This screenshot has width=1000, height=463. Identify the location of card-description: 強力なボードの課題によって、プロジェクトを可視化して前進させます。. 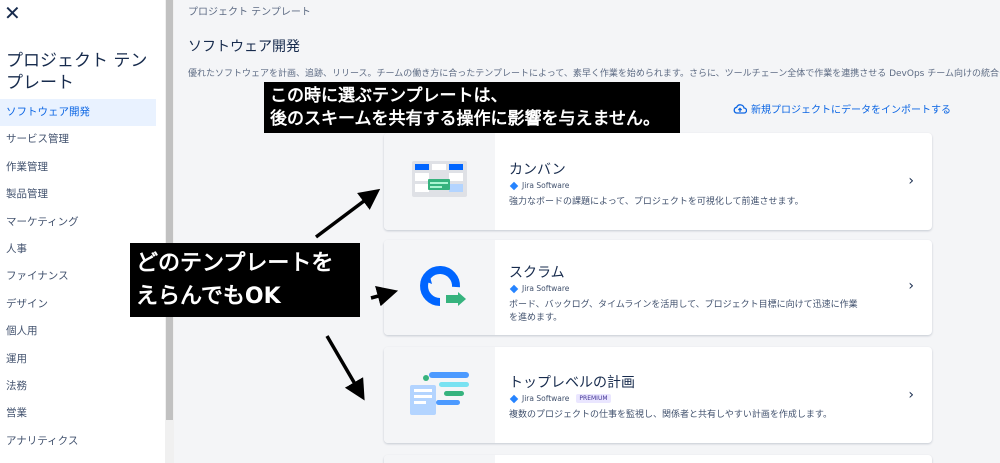
(656, 202).